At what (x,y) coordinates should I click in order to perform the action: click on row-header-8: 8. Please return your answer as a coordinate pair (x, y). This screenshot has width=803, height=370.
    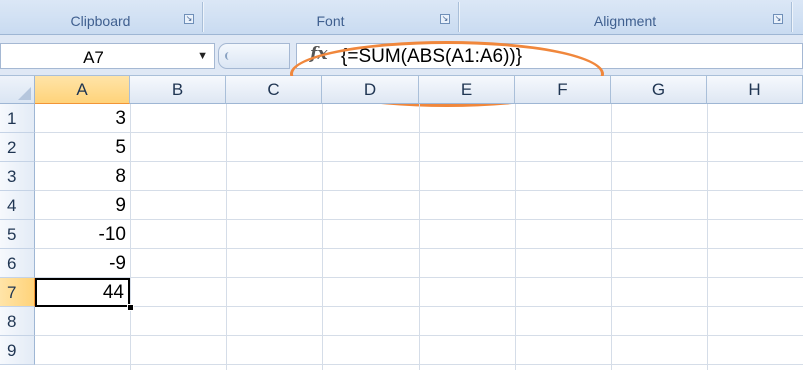
    Looking at the image, I should click on (17, 321).